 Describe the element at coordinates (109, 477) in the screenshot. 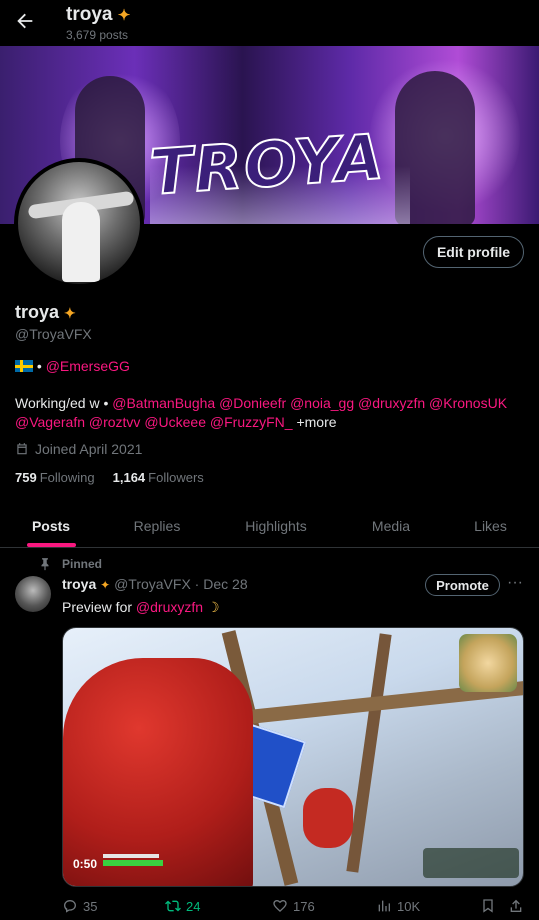

I see `follow-stats: 759 Following 1,164 Followers` at that location.